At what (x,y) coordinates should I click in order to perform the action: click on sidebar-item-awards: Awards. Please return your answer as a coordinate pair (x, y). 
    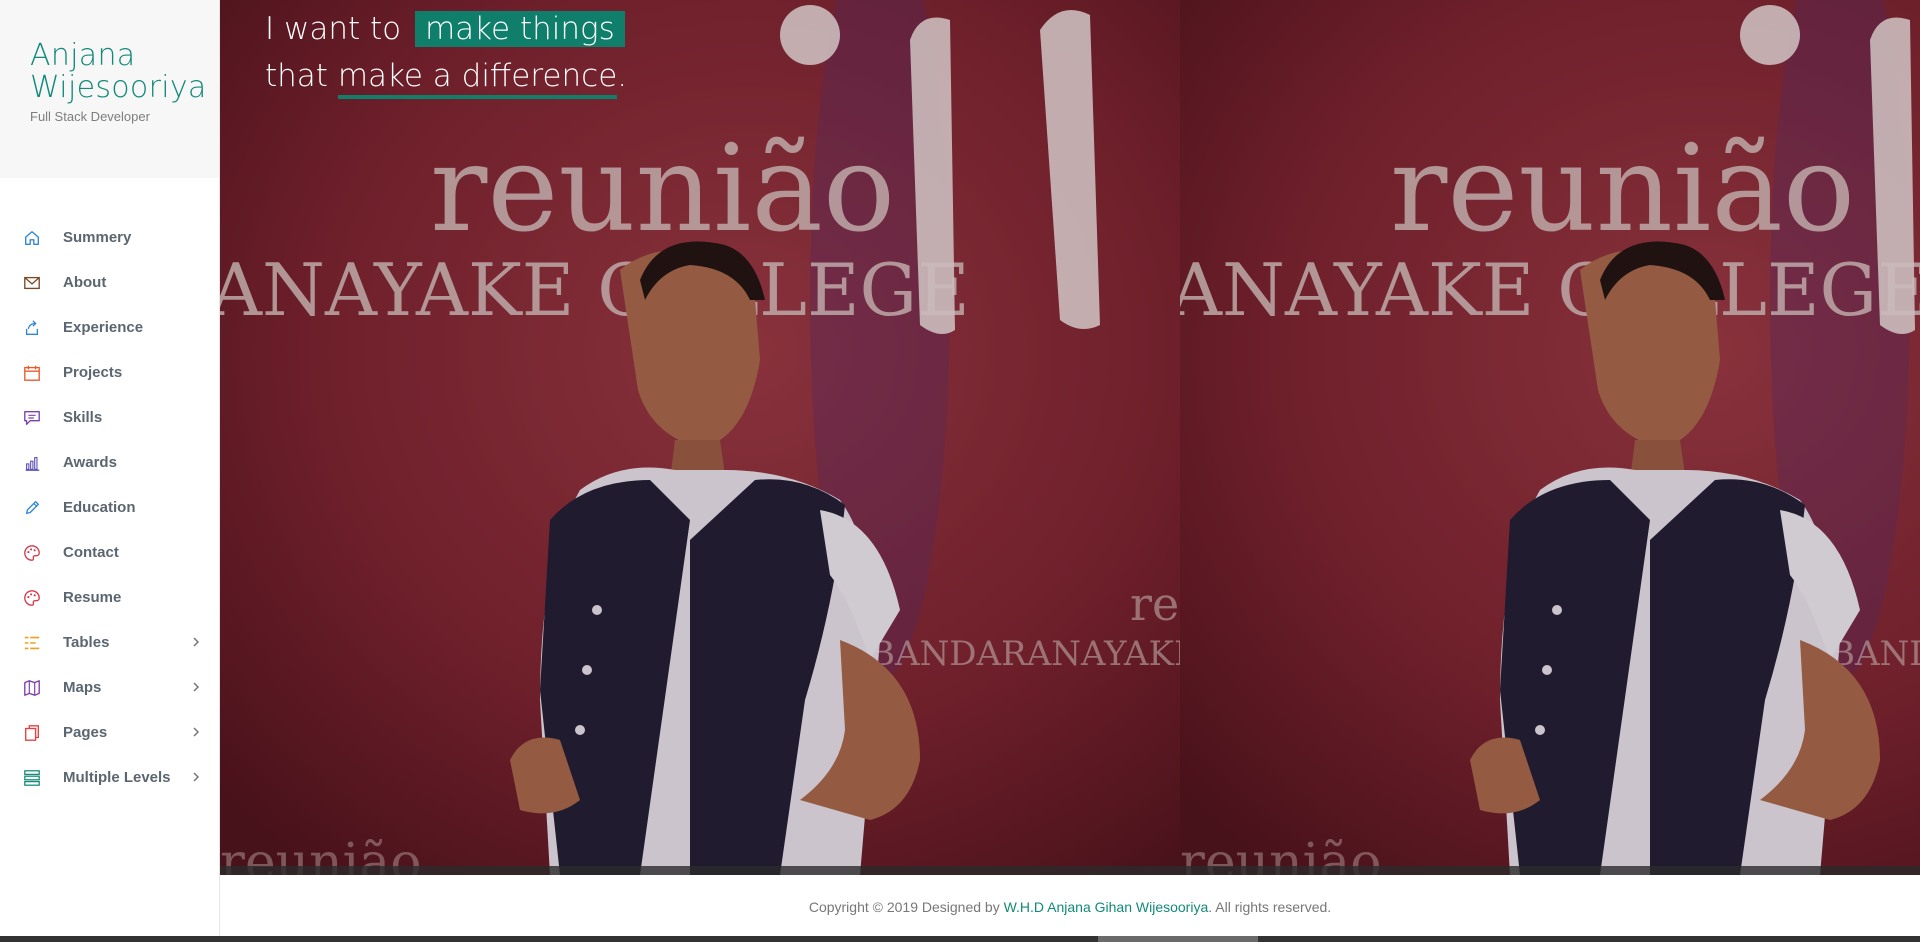
    Looking at the image, I should click on (109, 462).